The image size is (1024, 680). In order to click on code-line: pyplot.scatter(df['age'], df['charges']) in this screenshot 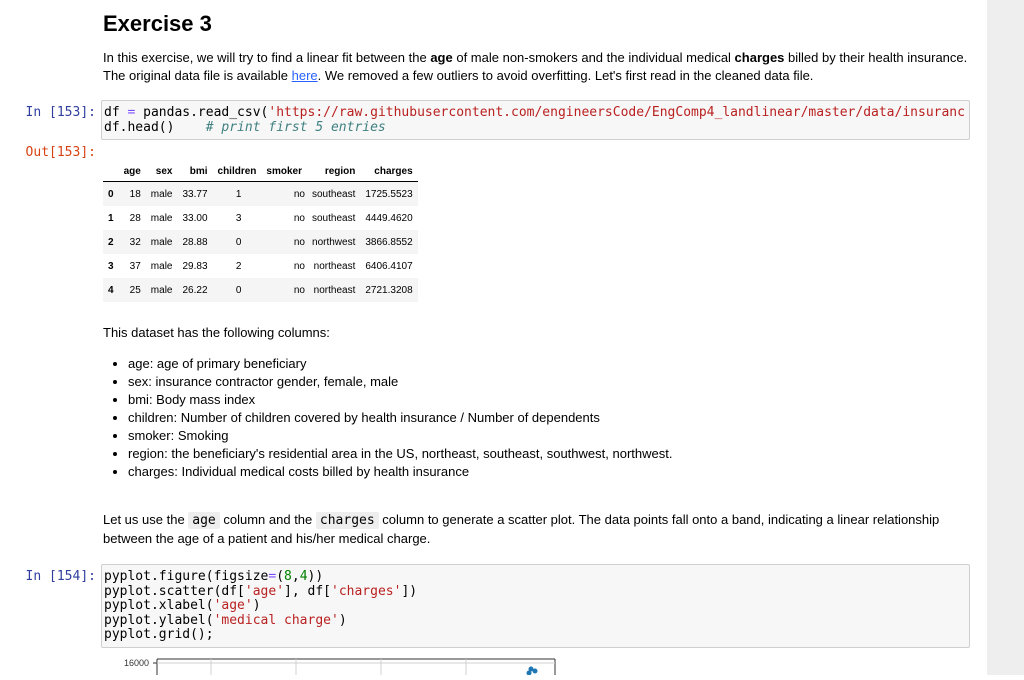, I will do `click(261, 591)`.